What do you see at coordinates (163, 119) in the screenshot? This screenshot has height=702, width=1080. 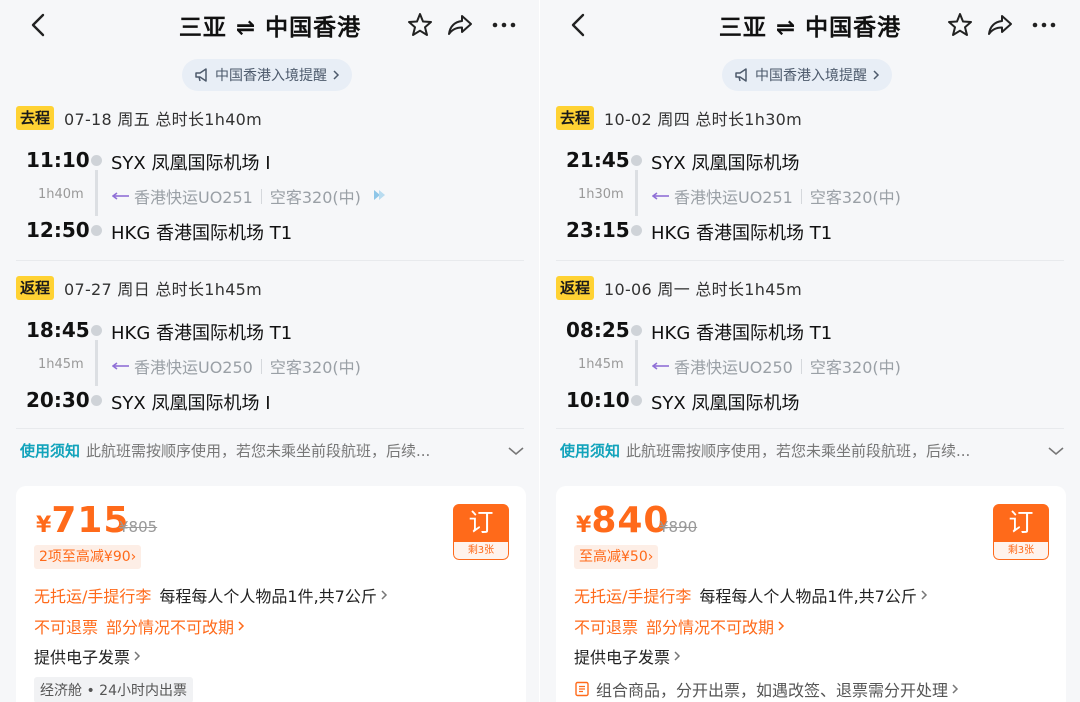 I see `segment-date: 07-18 周五 总时长1h40m` at bounding box center [163, 119].